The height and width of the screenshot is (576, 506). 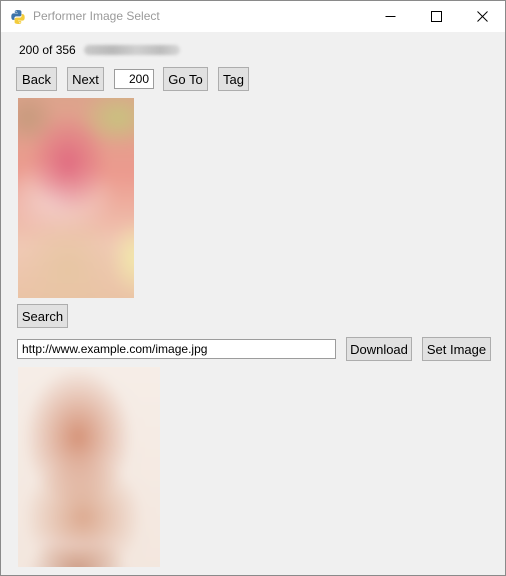 I want to click on current-performer-image, so click(x=76, y=198).